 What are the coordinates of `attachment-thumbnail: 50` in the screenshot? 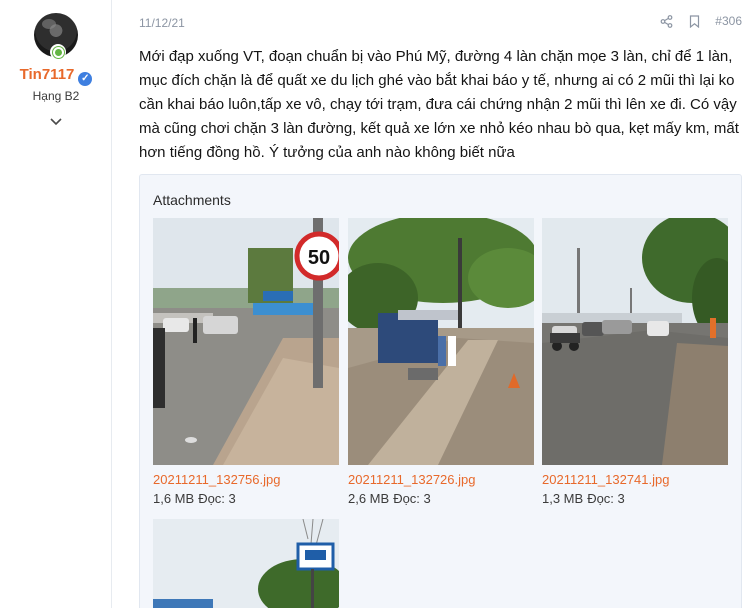 It's located at (246, 341).